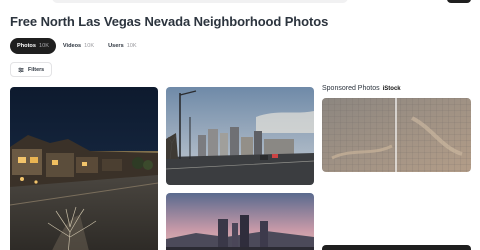 The height and width of the screenshot is (250, 480). What do you see at coordinates (26, 46) in the screenshot?
I see `tab-label: Photos` at bounding box center [26, 46].